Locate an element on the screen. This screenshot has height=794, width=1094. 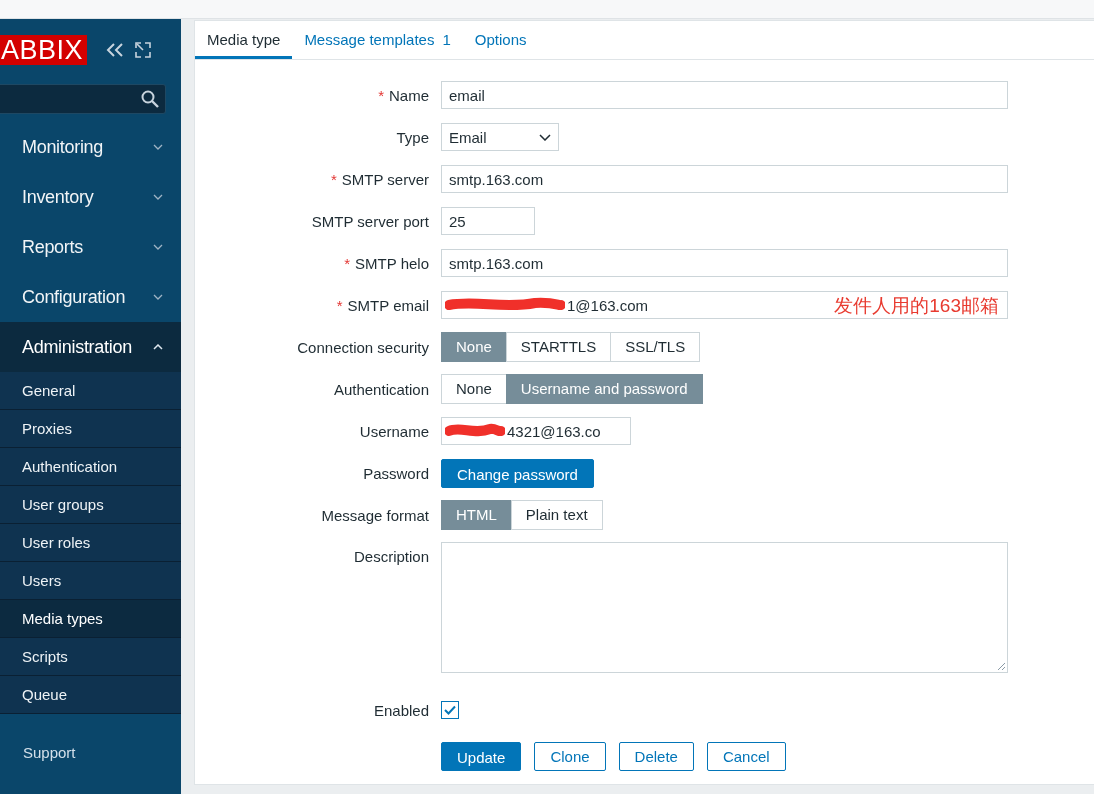
checkmark-icon is located at coordinates (450, 710).